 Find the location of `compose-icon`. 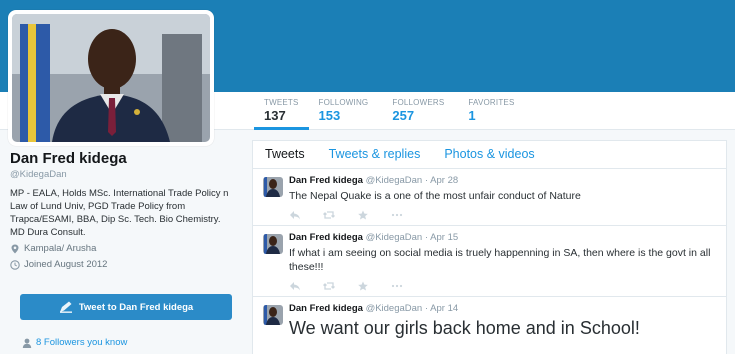

compose-icon is located at coordinates (65, 307).